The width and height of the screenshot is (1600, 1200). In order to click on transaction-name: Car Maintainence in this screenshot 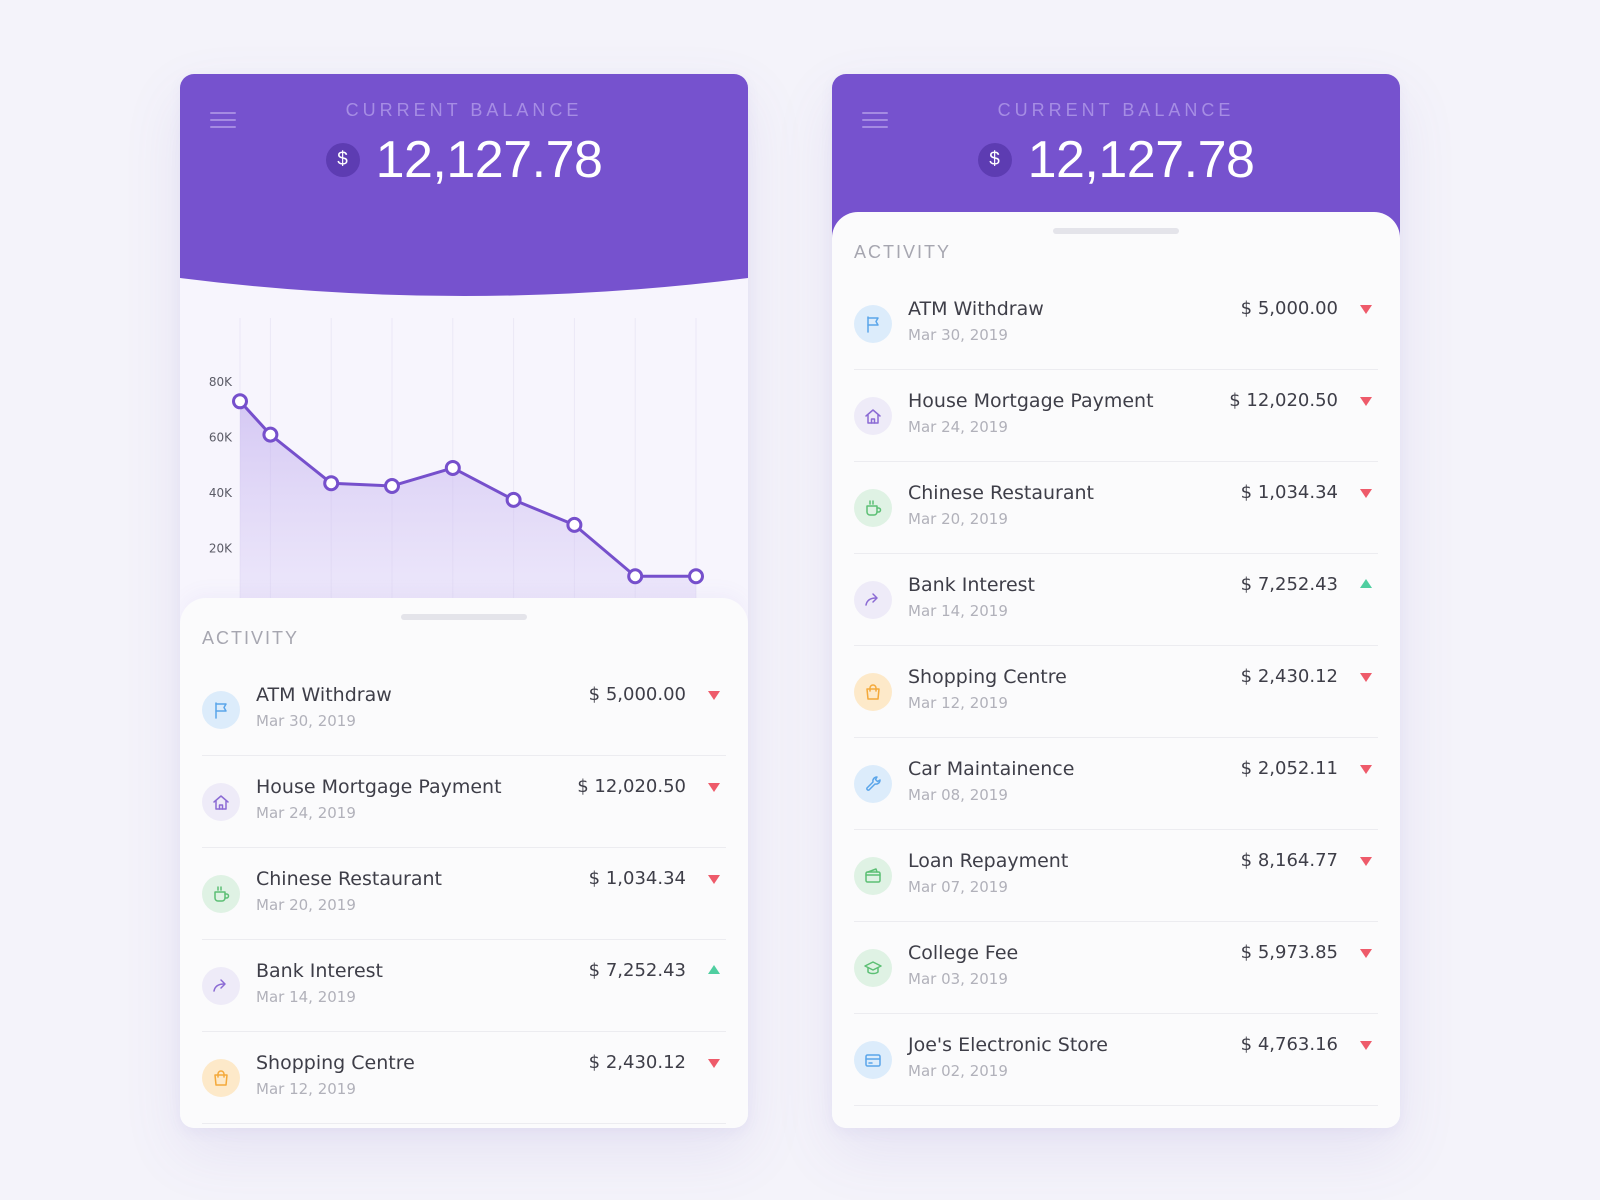, I will do `click(991, 769)`.